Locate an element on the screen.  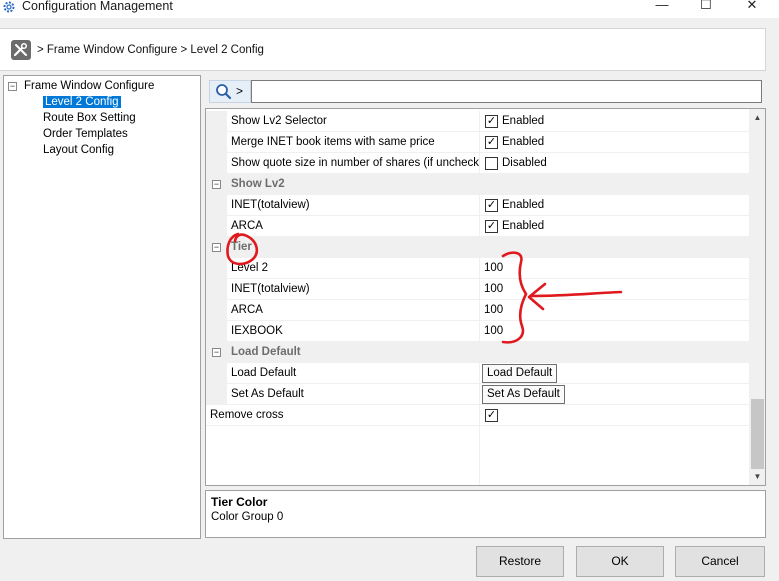
property-label: Show Lv2 Selector is located at coordinates (279, 121).